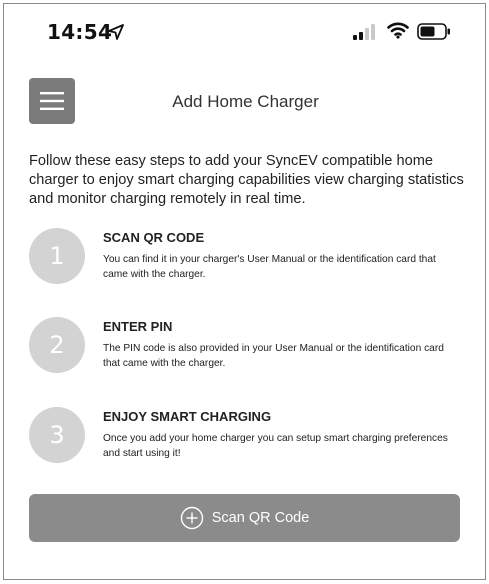  What do you see at coordinates (57, 256) in the screenshot?
I see `step-number-badge: 1` at bounding box center [57, 256].